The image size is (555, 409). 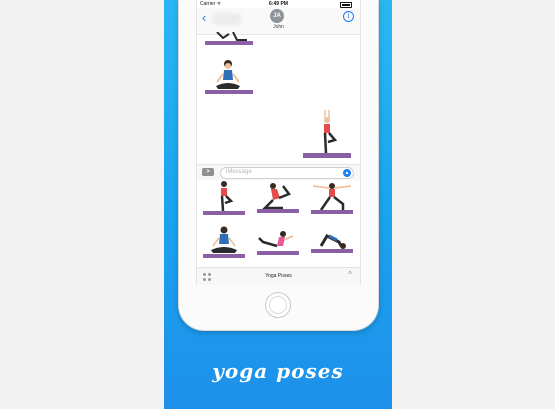 I want to click on sticker-drawer, so click(x=278, y=223).